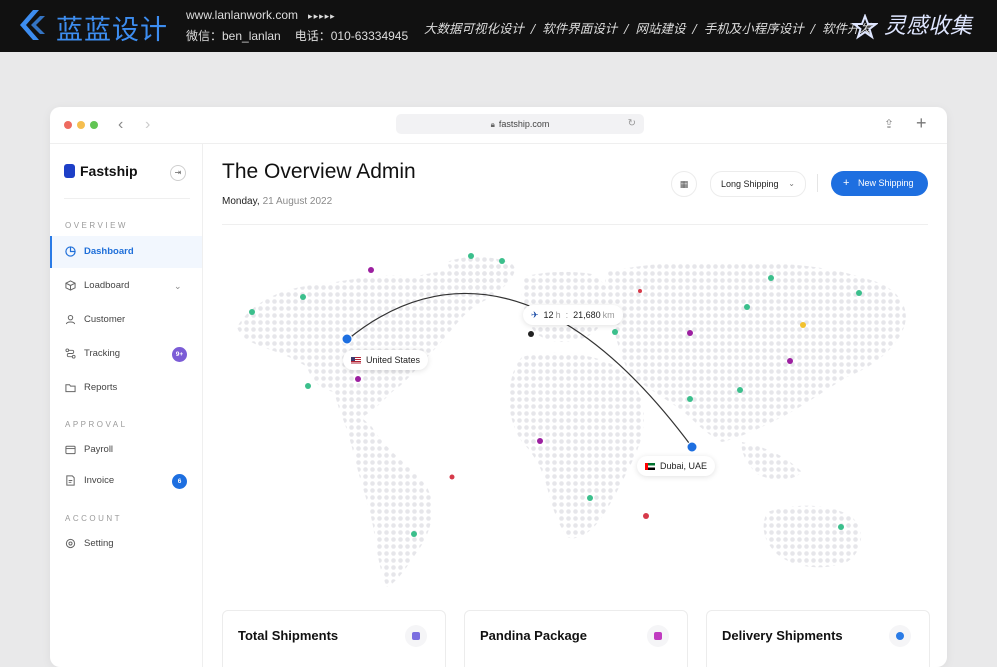 Image resolution: width=997 pixels, height=667 pixels. Describe the element at coordinates (105, 319) in the screenshot. I see `sidebar-item-label: Customer` at that location.